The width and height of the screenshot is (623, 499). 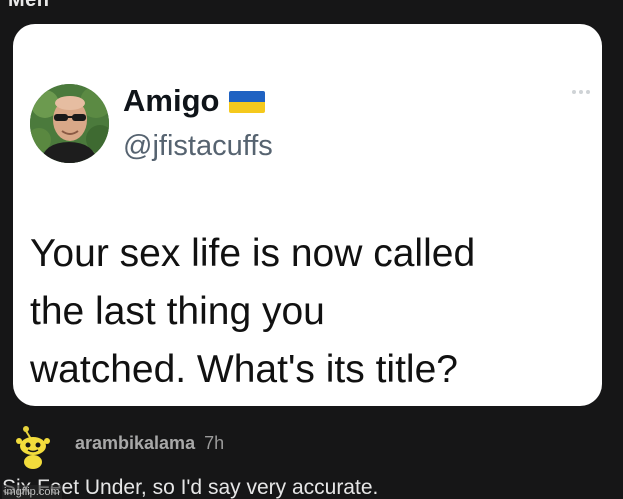 What do you see at coordinates (29, 5) in the screenshot?
I see `cut-off-header-text: Meh` at bounding box center [29, 5].